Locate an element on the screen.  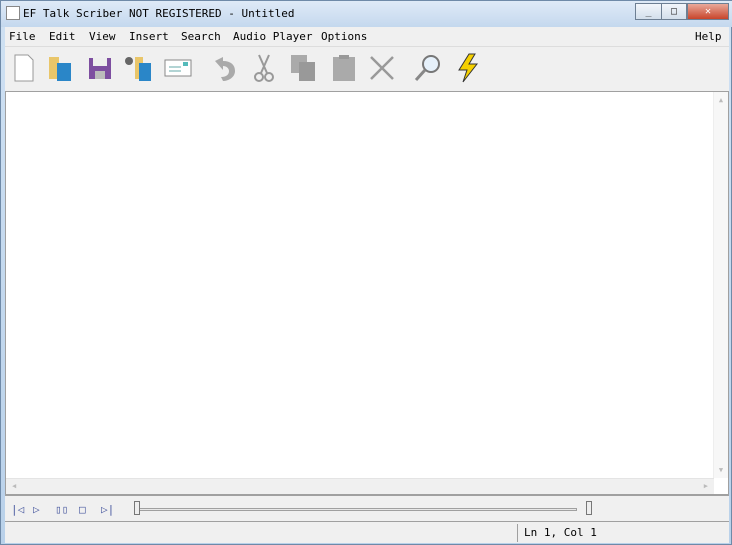
toolbar is located at coordinates (367, 69).